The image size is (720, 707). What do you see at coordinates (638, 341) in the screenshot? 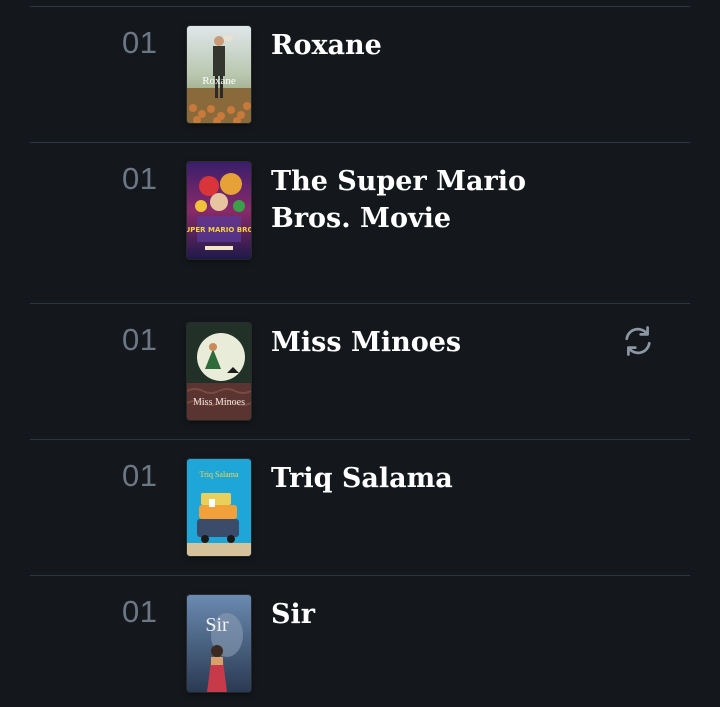
I see `rewatch-icon` at bounding box center [638, 341].